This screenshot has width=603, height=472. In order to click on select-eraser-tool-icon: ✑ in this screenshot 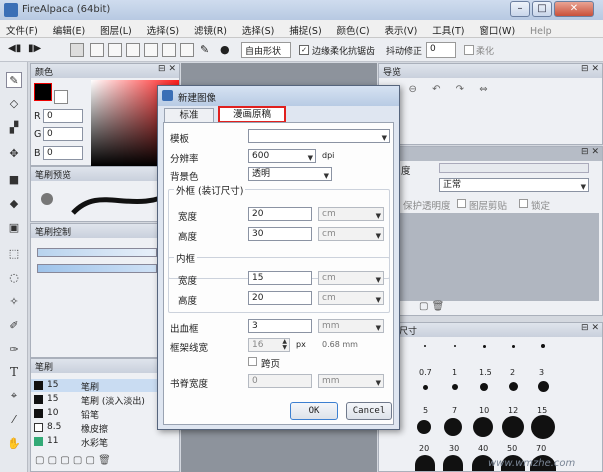, I will do `click(14, 350)`.